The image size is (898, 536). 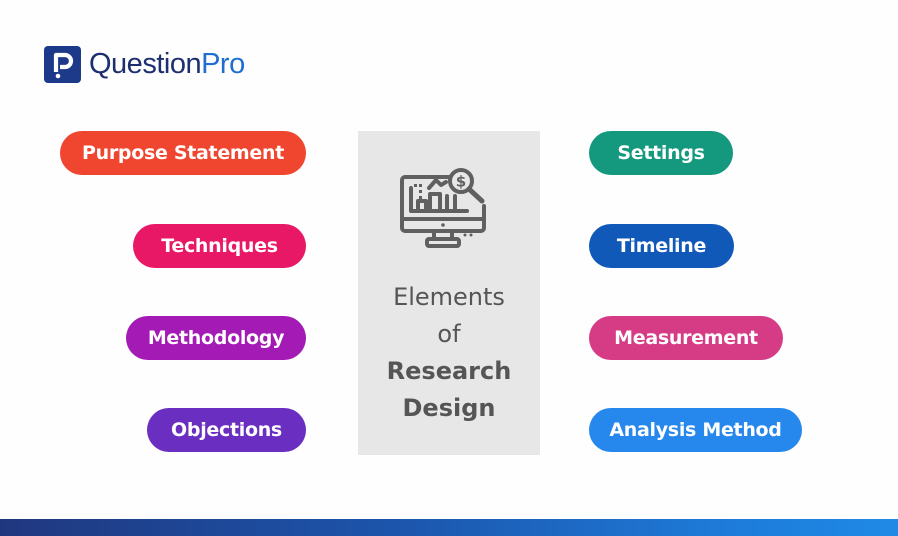 I want to click on center-title-line2: of, so click(x=449, y=334).